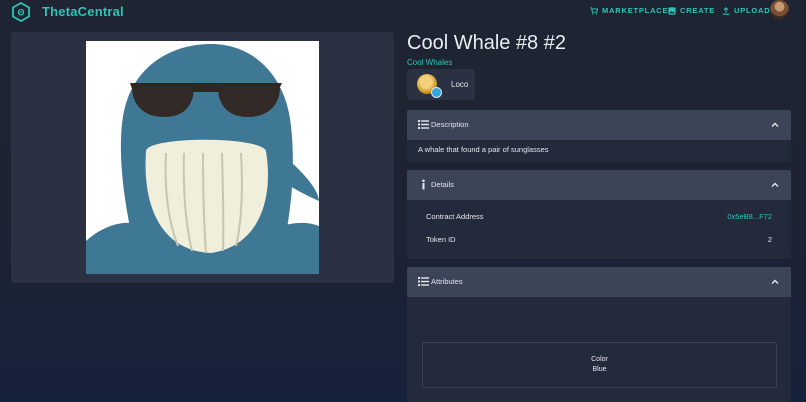 This screenshot has height=402, width=806. I want to click on image-icon, so click(672, 10).